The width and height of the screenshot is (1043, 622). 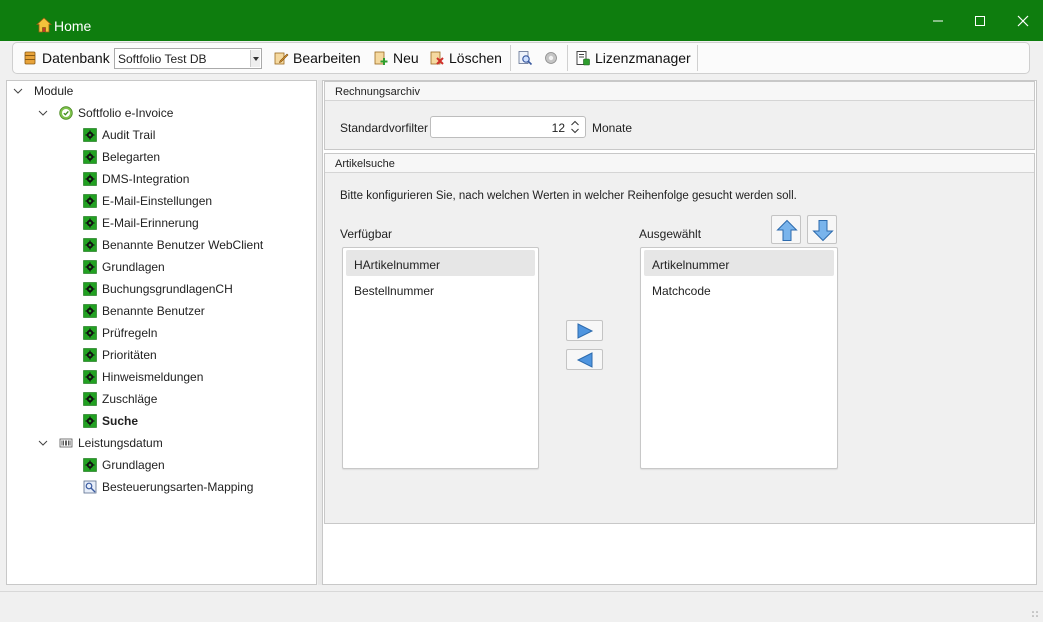 I want to click on arrow-up-icon, so click(x=787, y=230).